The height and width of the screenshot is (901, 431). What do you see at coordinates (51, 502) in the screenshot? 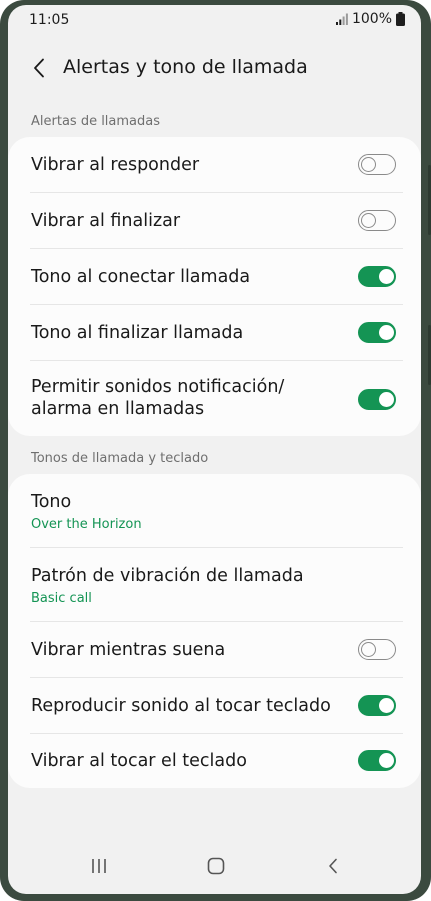
I see `setting-title: Tono` at bounding box center [51, 502].